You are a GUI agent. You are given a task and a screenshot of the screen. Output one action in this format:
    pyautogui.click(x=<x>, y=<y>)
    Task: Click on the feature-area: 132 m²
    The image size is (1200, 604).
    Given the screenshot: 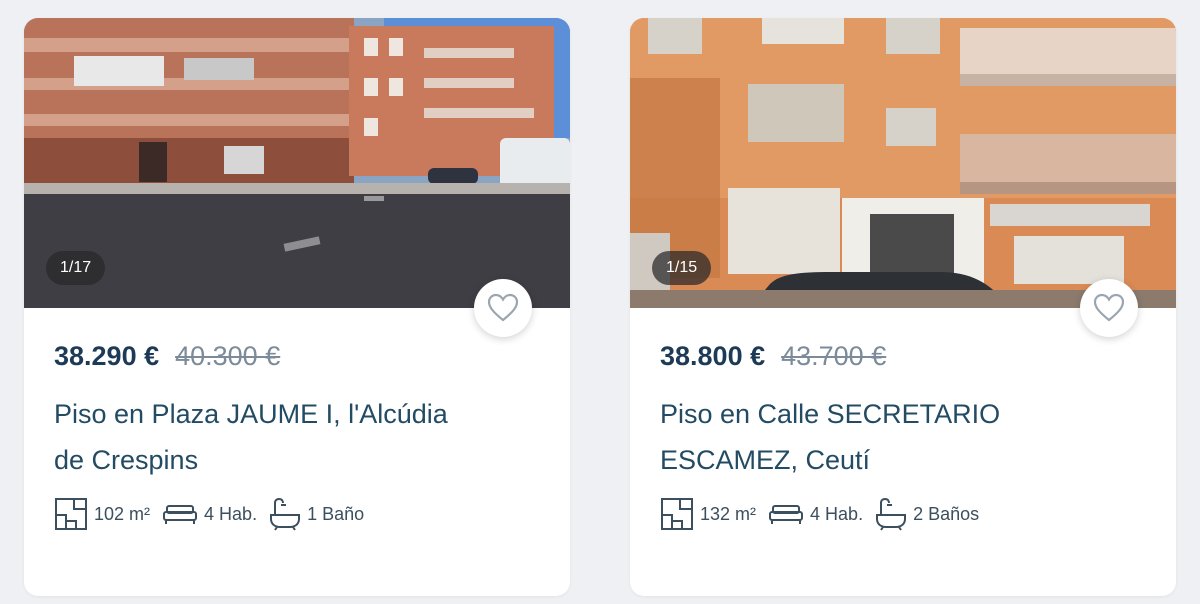 What is the action you would take?
    pyautogui.click(x=708, y=514)
    